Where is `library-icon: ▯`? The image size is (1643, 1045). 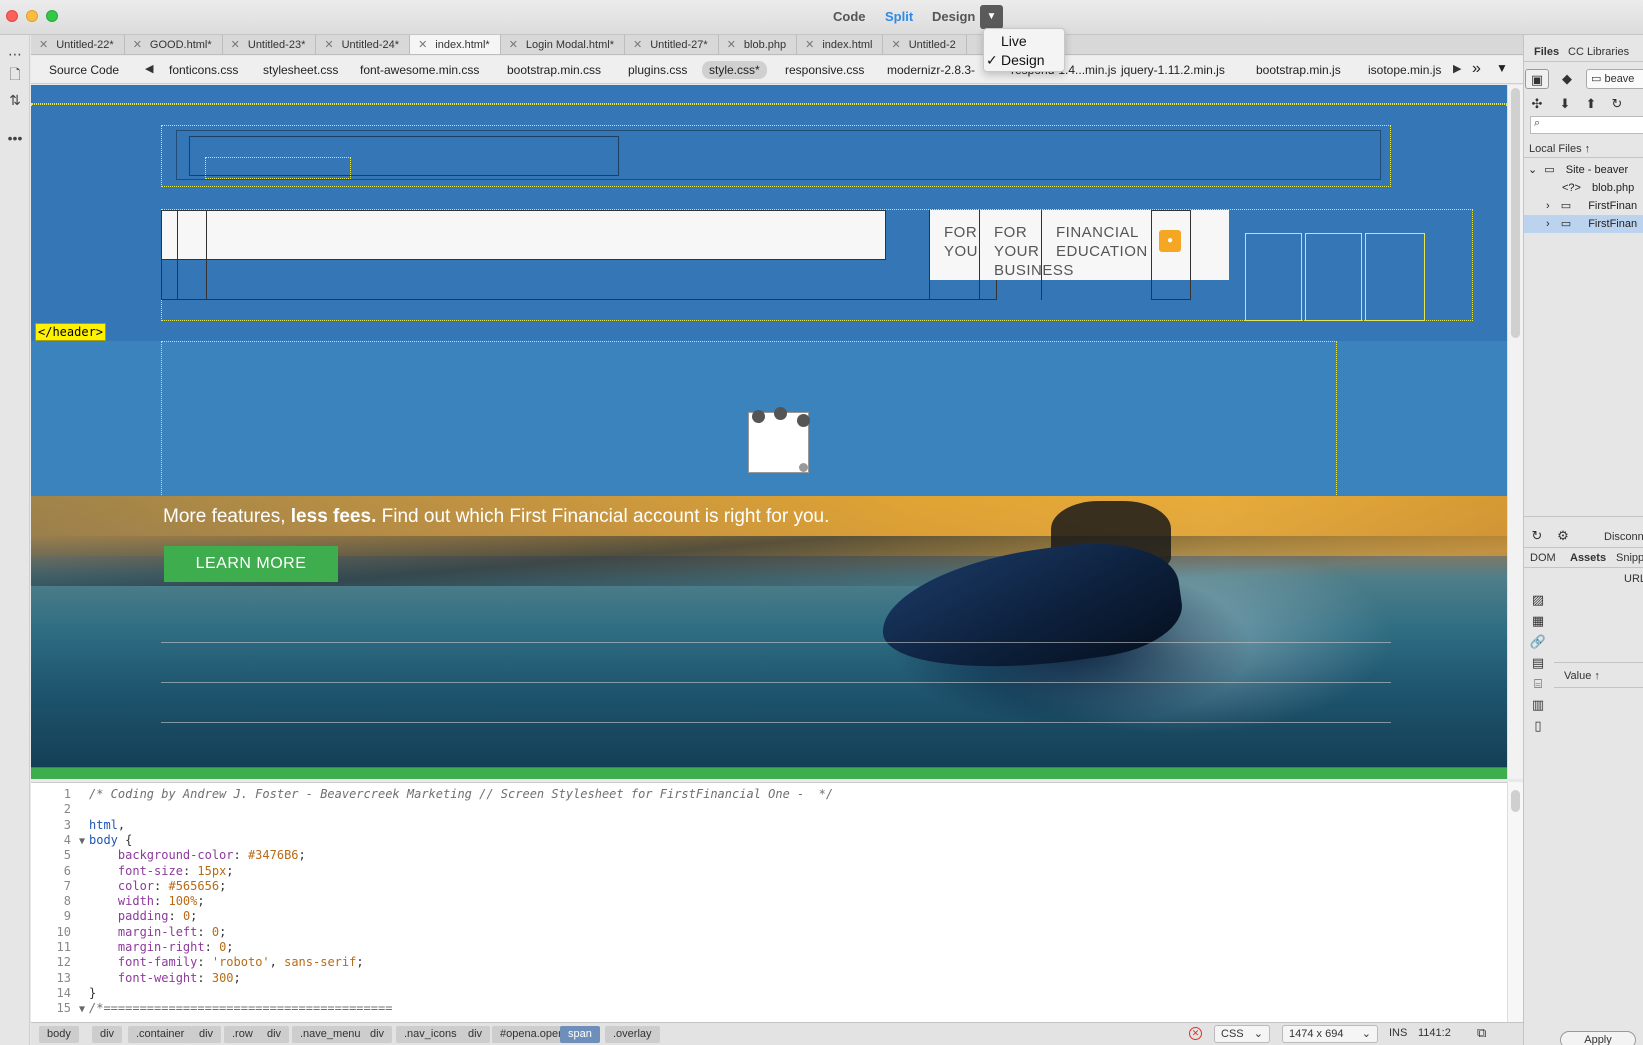
library-icon: ▯ is located at coordinates (1538, 726).